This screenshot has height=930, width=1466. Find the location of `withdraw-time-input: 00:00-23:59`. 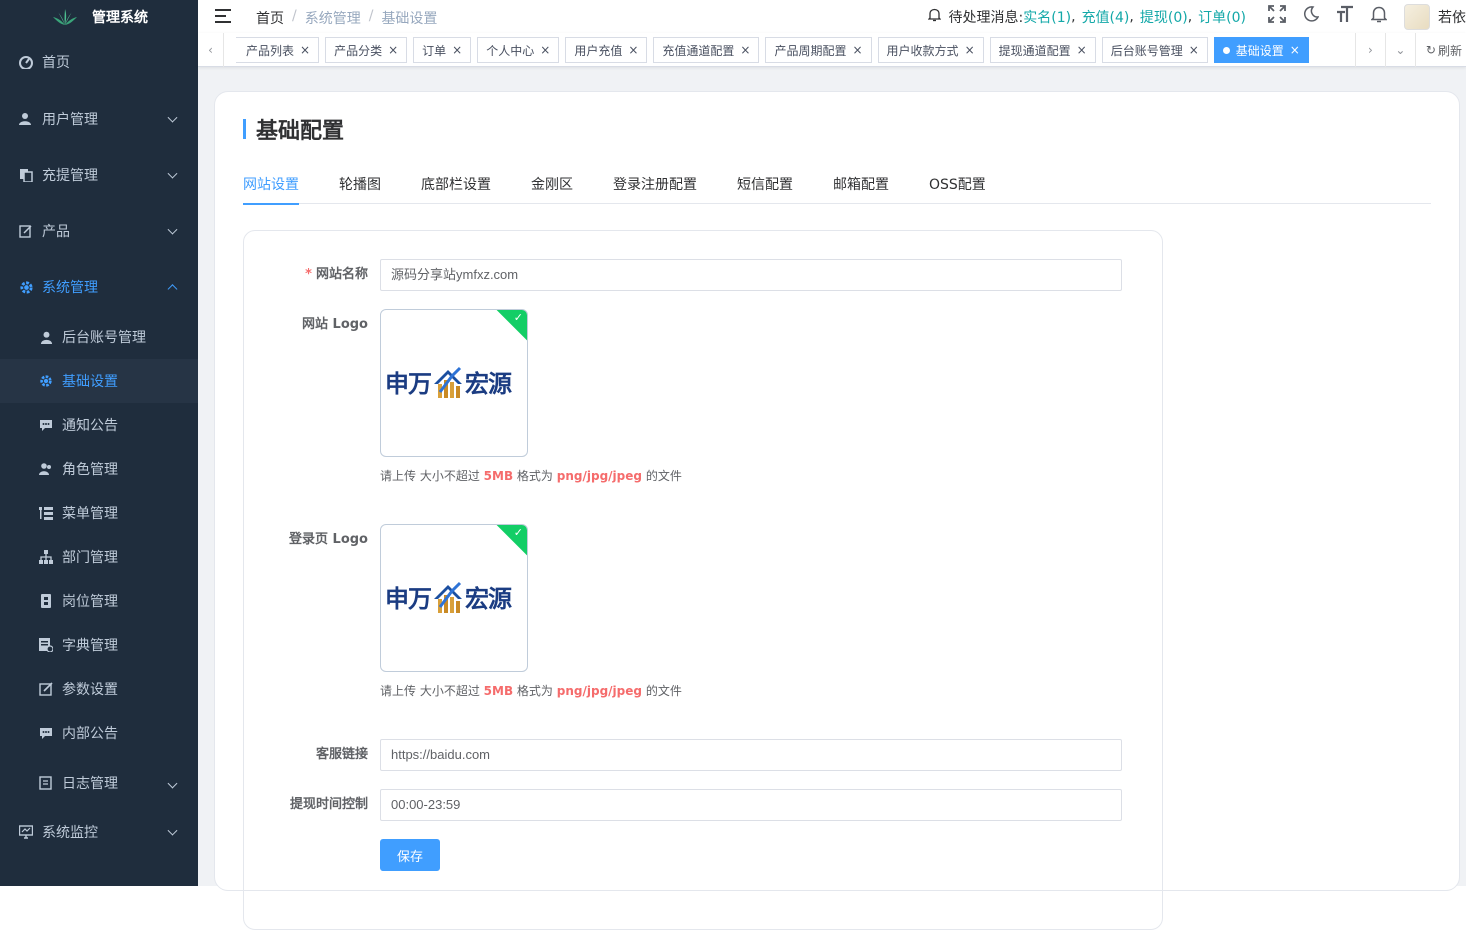

withdraw-time-input: 00:00-23:59 is located at coordinates (751, 805).